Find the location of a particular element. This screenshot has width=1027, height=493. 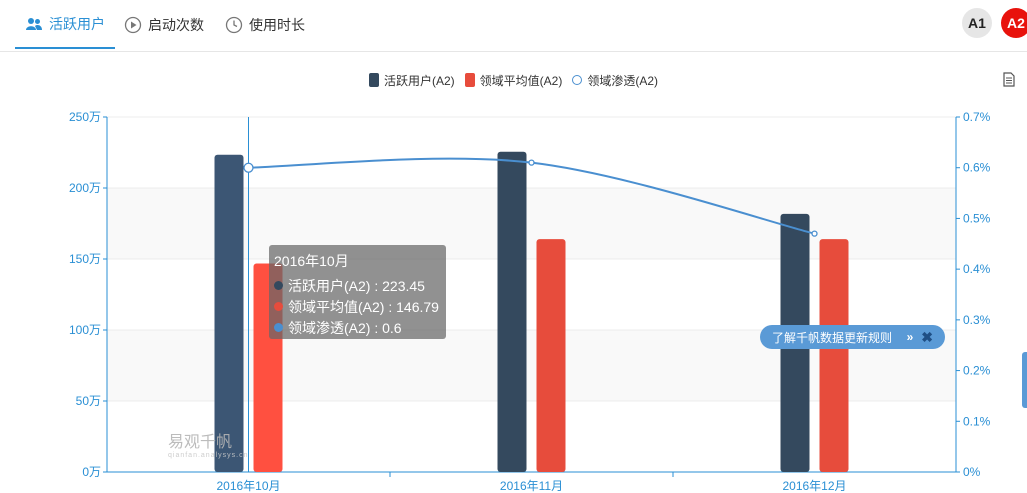

right-tick-label: 0.1% is located at coordinates (977, 421).